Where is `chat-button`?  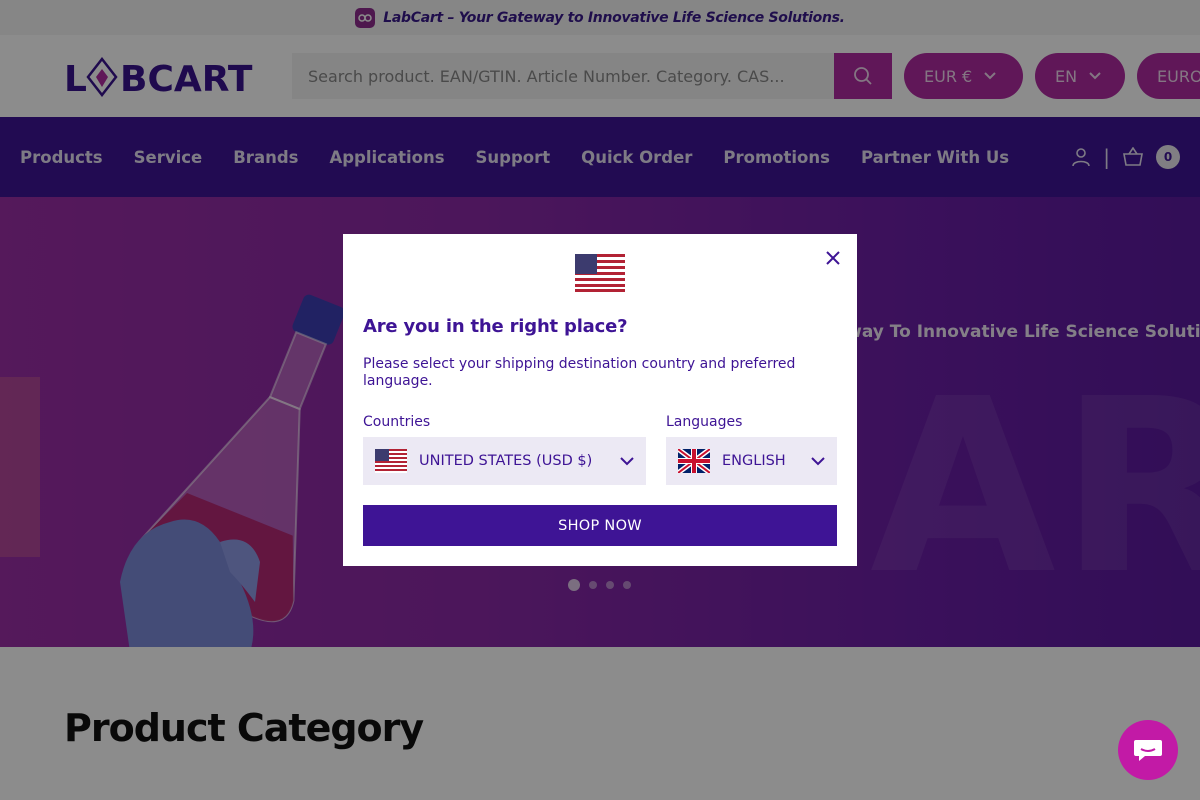
chat-button is located at coordinates (1148, 750).